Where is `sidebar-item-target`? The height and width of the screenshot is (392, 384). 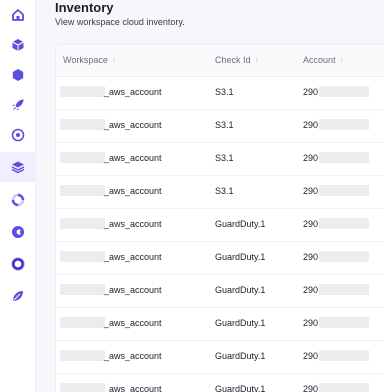
sidebar-item-target is located at coordinates (18, 135).